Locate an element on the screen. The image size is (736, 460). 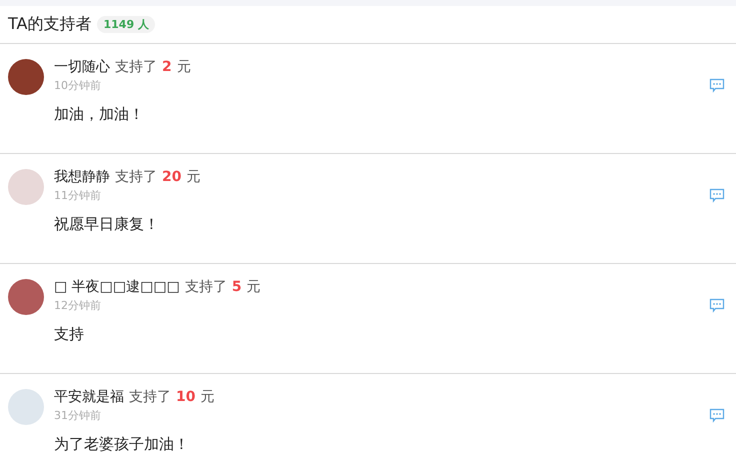
message-text: 支持 is located at coordinates (69, 334).